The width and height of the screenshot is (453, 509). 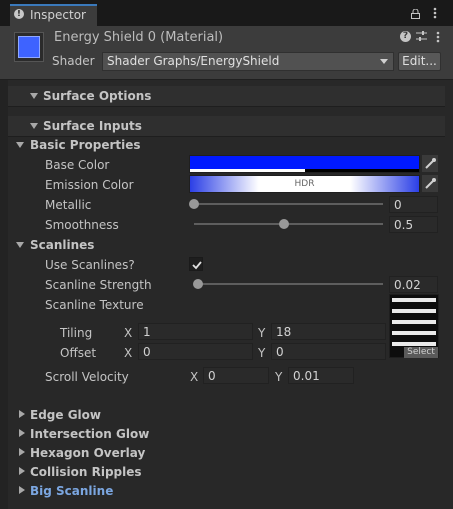 I want to click on scroll-velocity-x-field: 0, so click(x=236, y=375).